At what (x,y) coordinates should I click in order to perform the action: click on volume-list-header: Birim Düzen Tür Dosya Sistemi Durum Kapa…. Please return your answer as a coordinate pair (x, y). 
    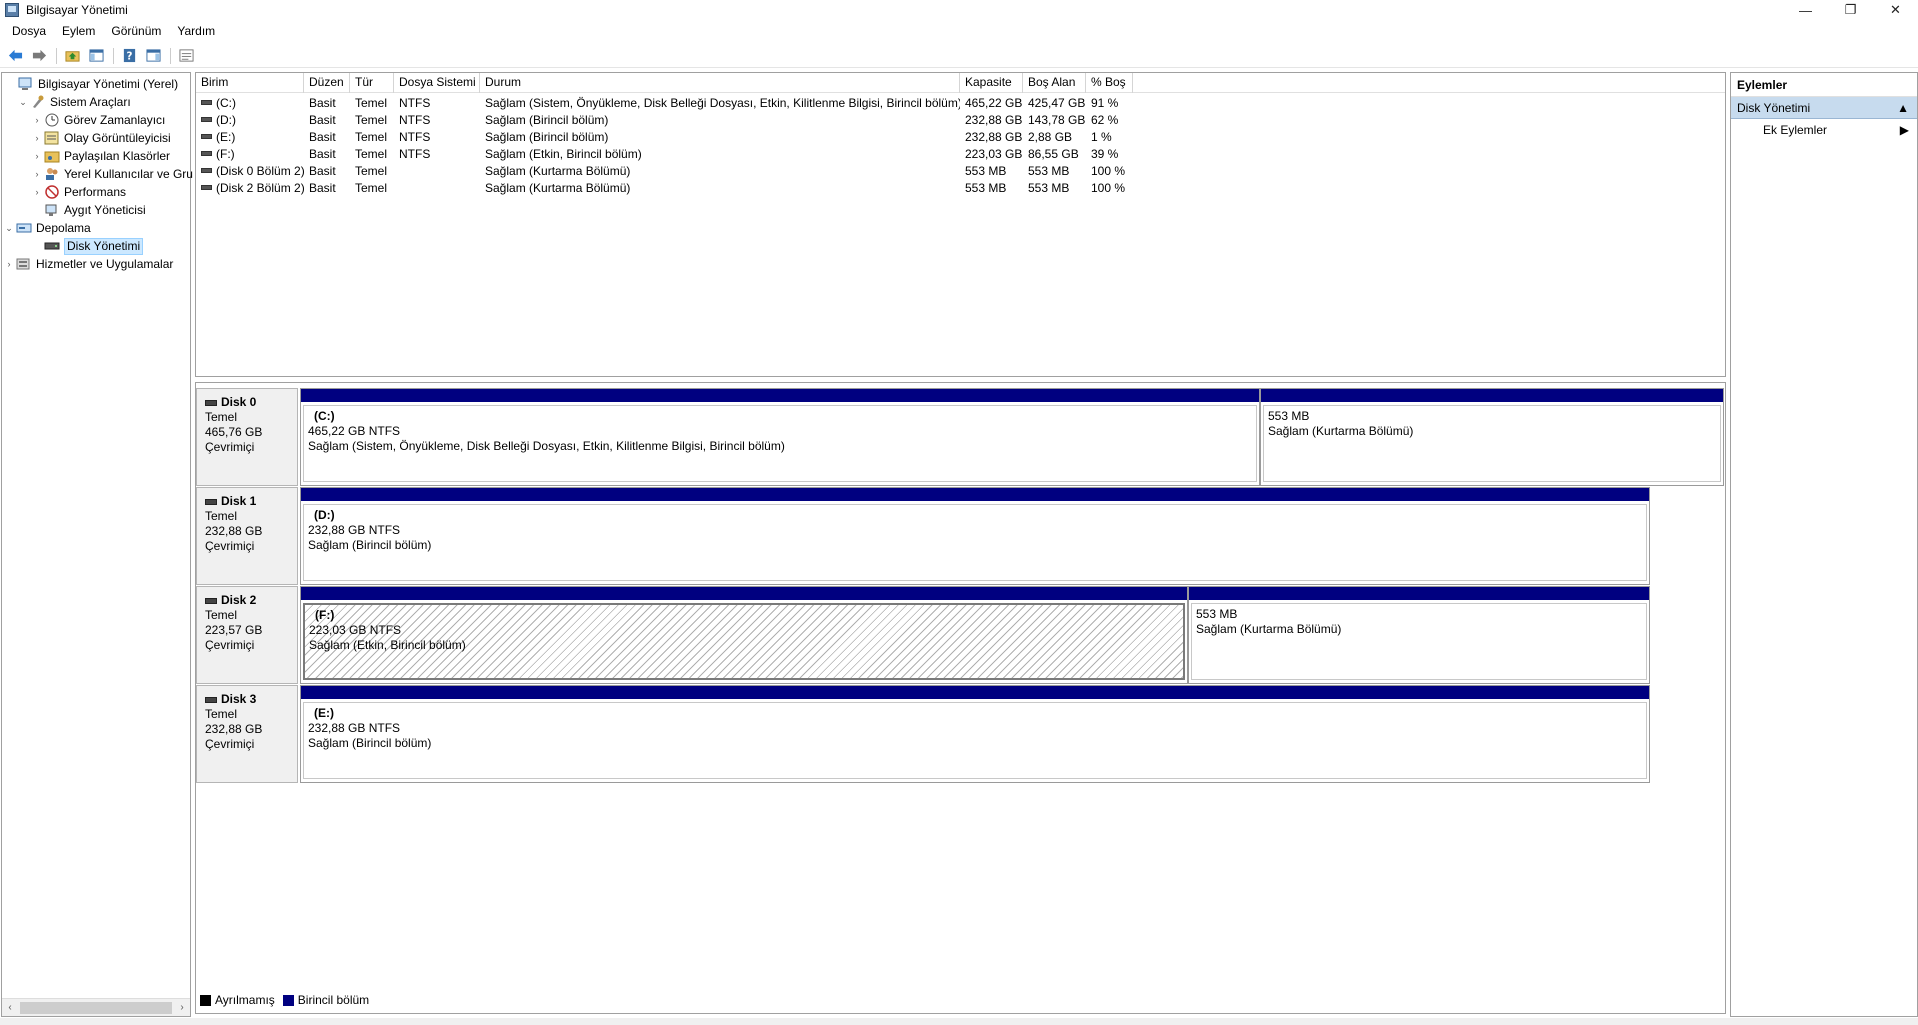
    Looking at the image, I should click on (960, 83).